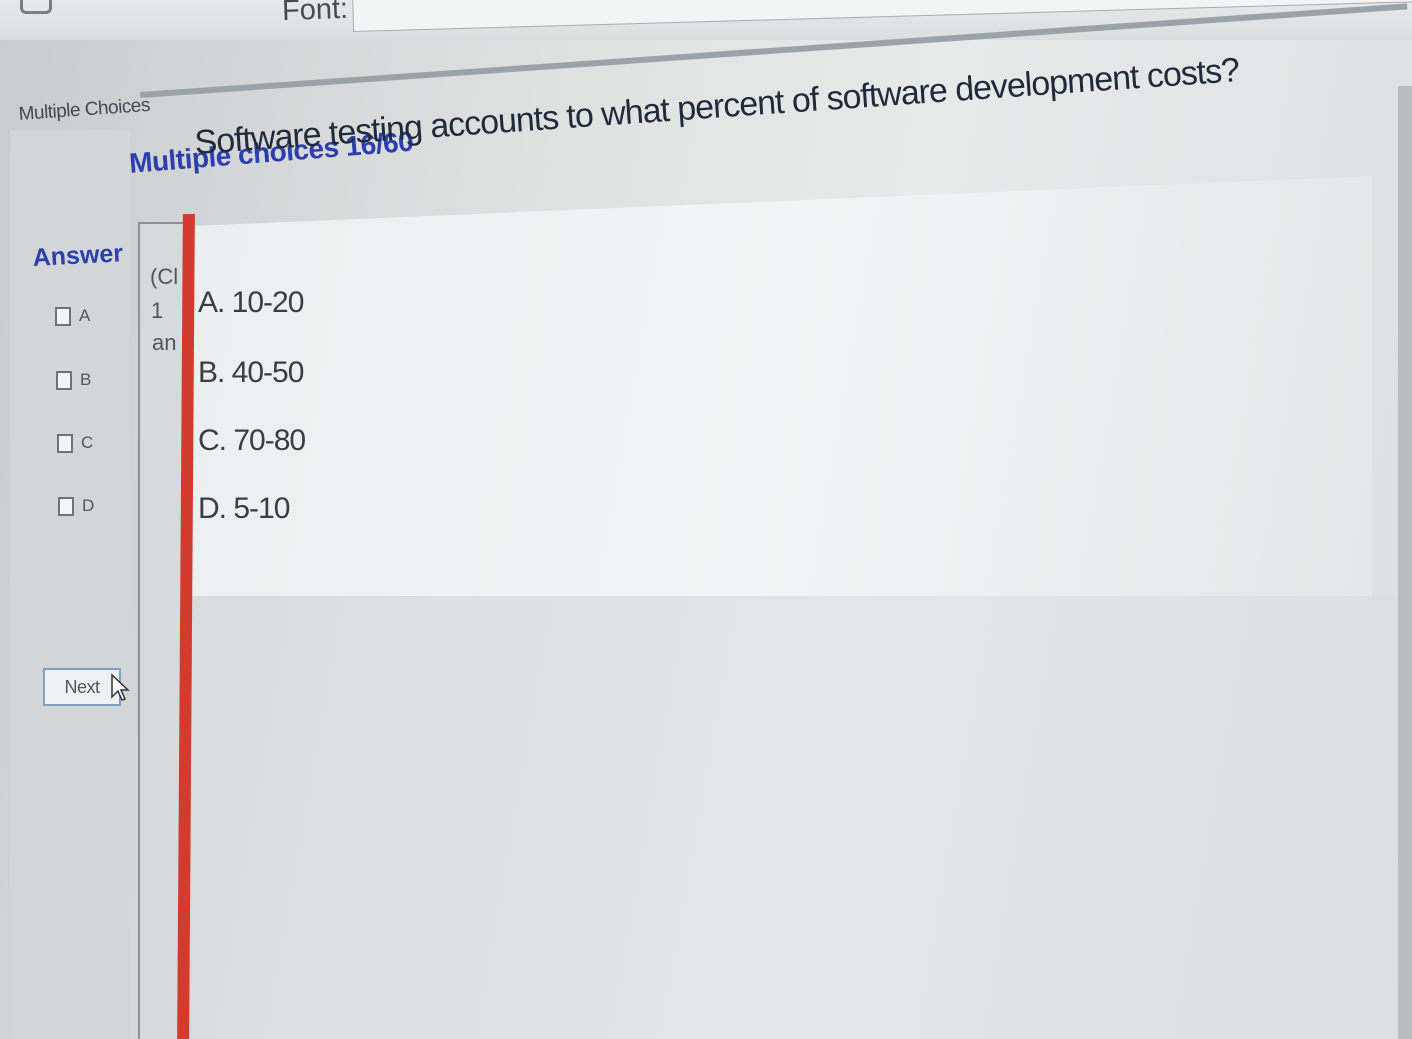  I want to click on instructions-text-3: an, so click(164, 342).